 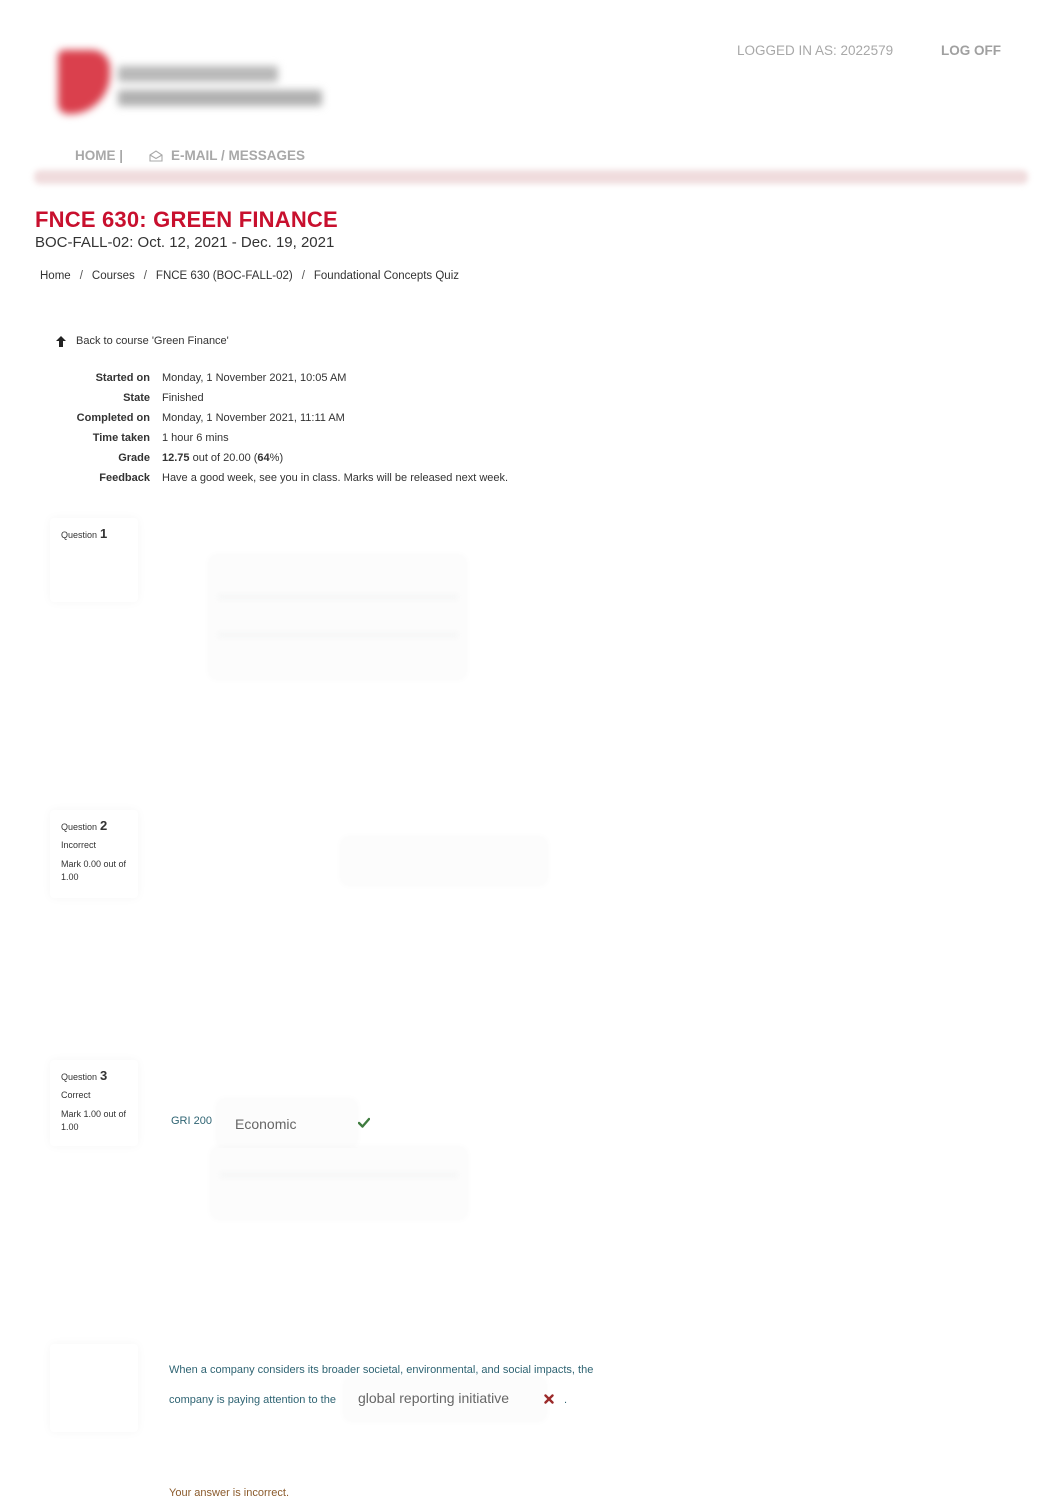 I want to click on question-2-answer-field-redacted, so click(x=444, y=861).